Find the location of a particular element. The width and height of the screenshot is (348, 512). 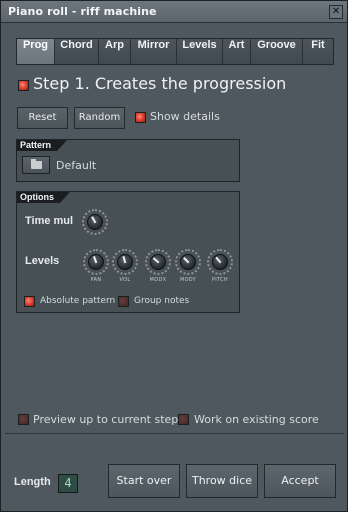

show-details-checkbox is located at coordinates (140, 117).